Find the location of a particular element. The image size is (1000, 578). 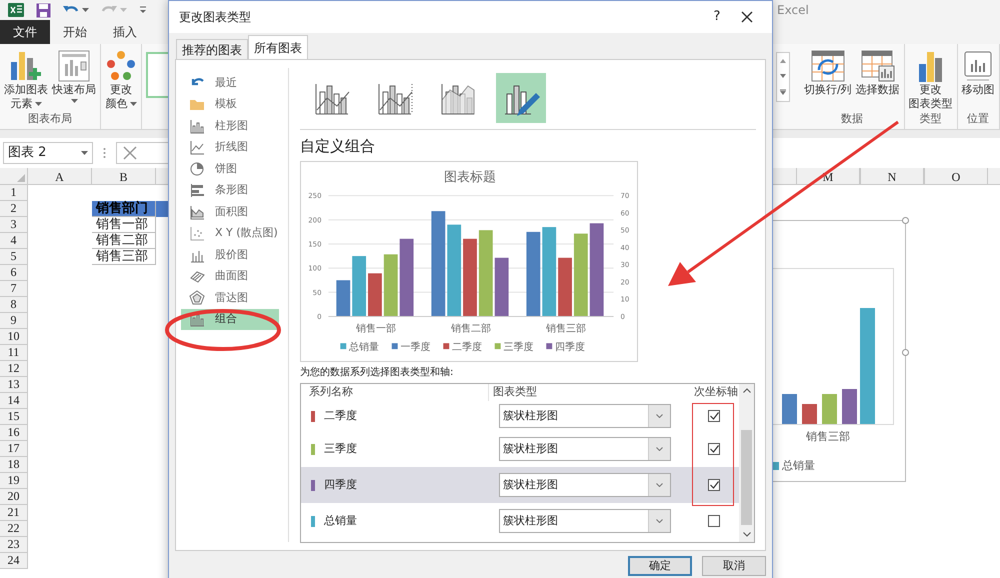

customize-icon is located at coordinates (143, 10).